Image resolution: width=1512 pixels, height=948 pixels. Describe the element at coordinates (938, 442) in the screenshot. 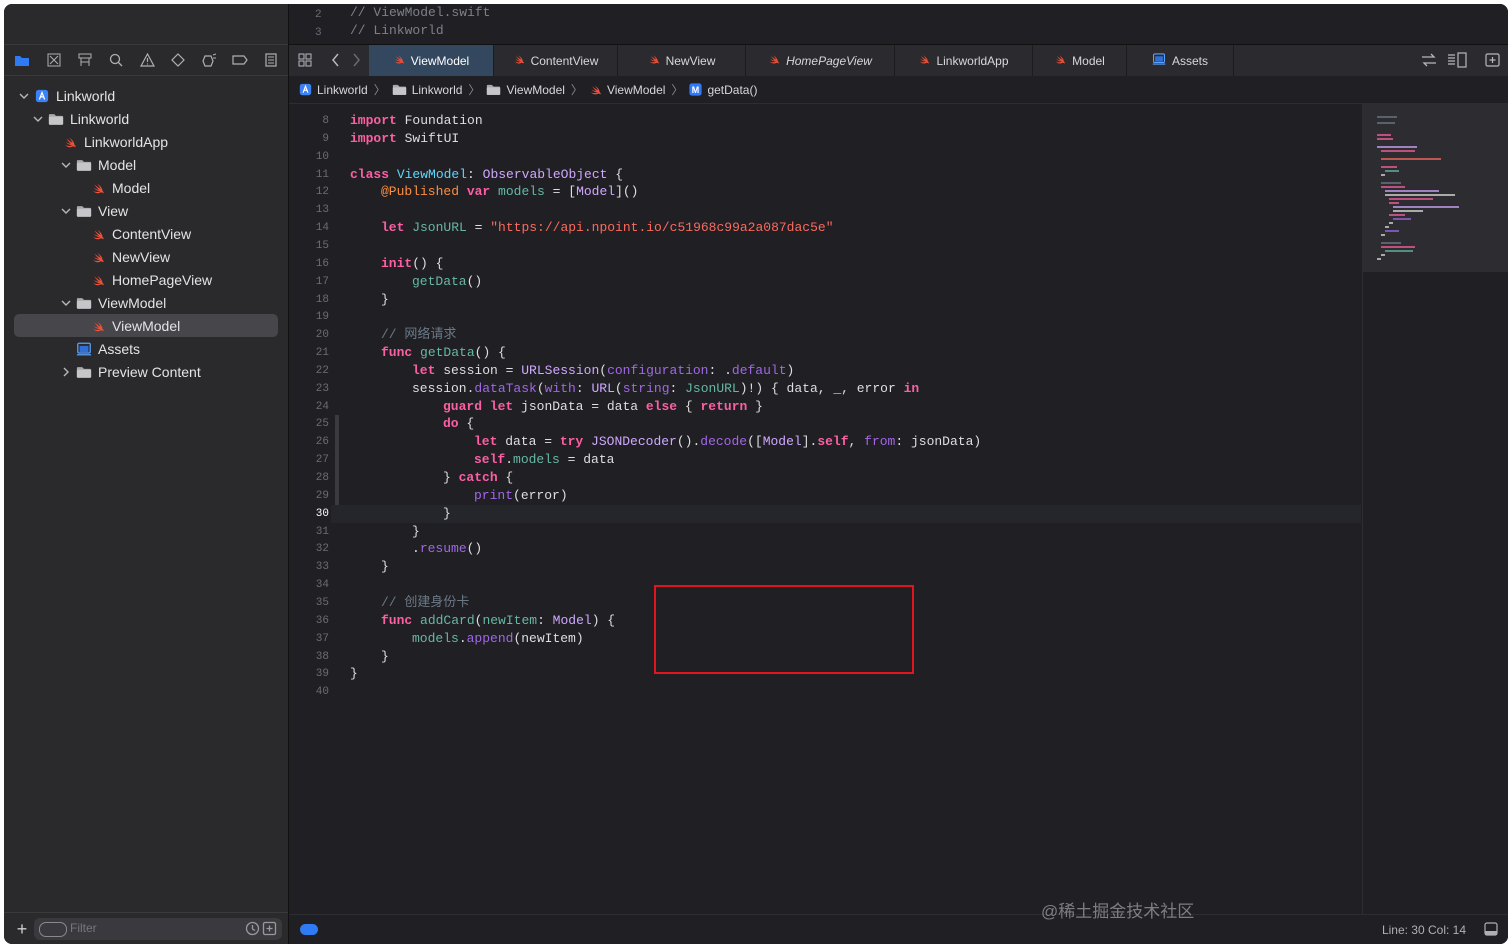

I see `code-token: : jsonData)` at that location.